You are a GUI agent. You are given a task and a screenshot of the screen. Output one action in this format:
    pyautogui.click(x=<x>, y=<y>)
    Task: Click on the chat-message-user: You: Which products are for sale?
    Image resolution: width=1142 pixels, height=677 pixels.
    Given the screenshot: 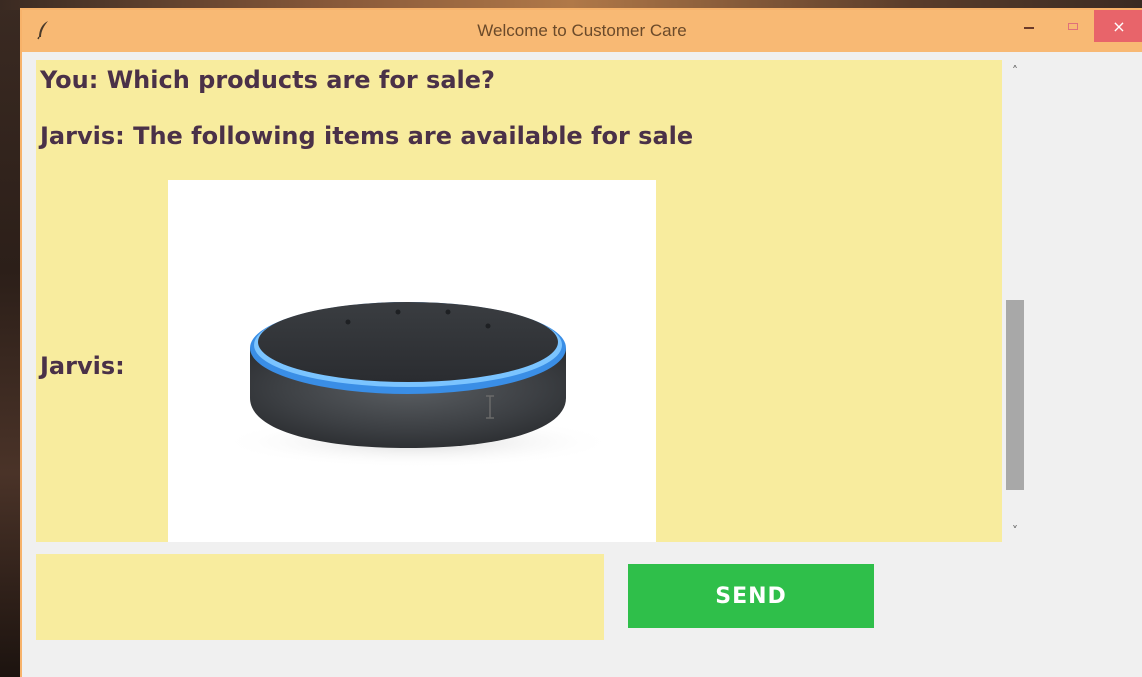 What is the action you would take?
    pyautogui.click(x=267, y=80)
    